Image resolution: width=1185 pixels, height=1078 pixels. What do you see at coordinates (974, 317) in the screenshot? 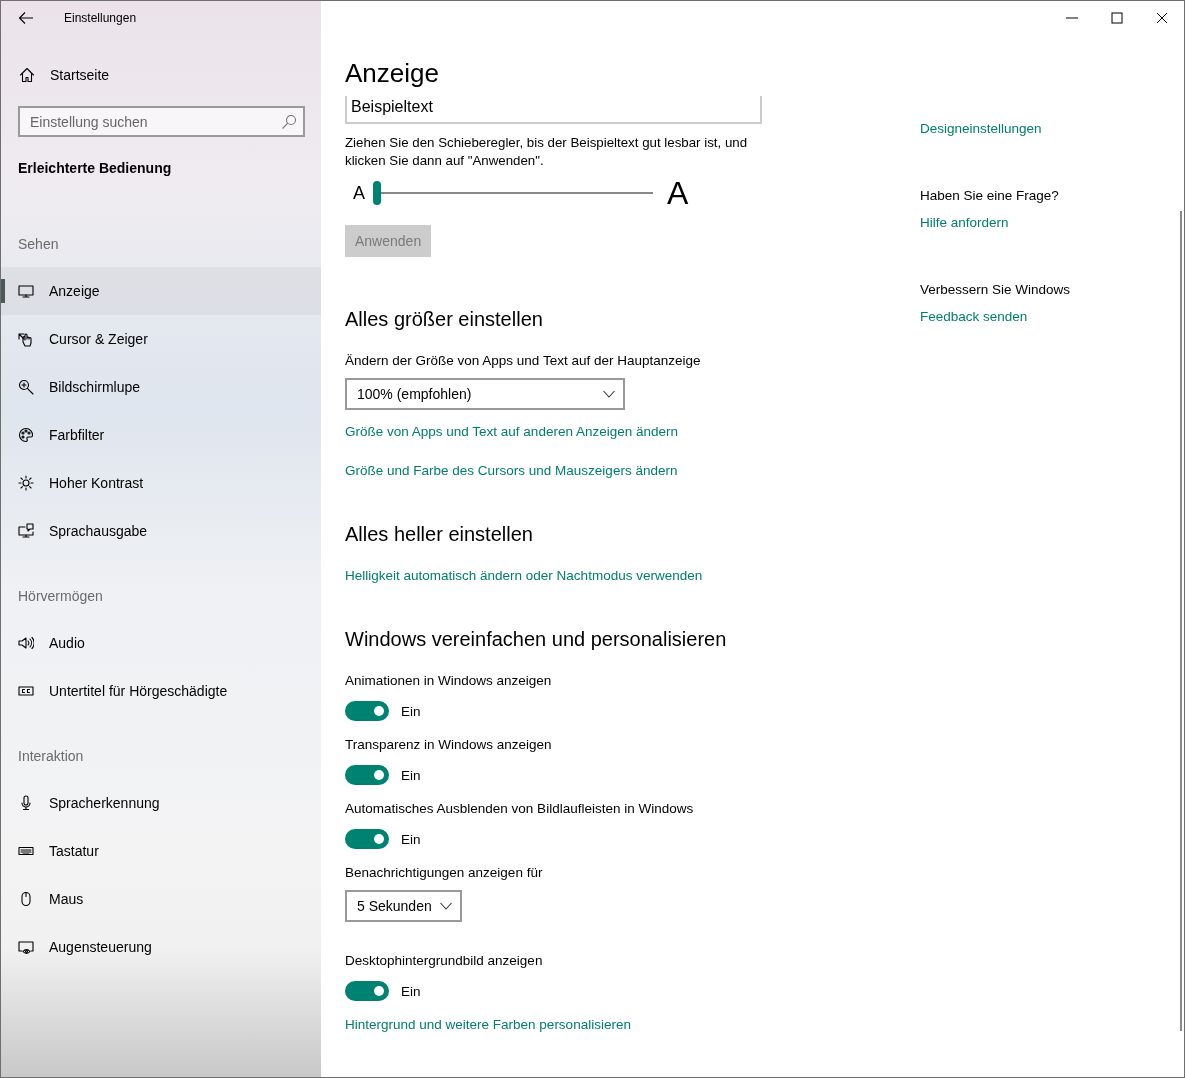
I see `related-link: Feedback senden` at bounding box center [974, 317].